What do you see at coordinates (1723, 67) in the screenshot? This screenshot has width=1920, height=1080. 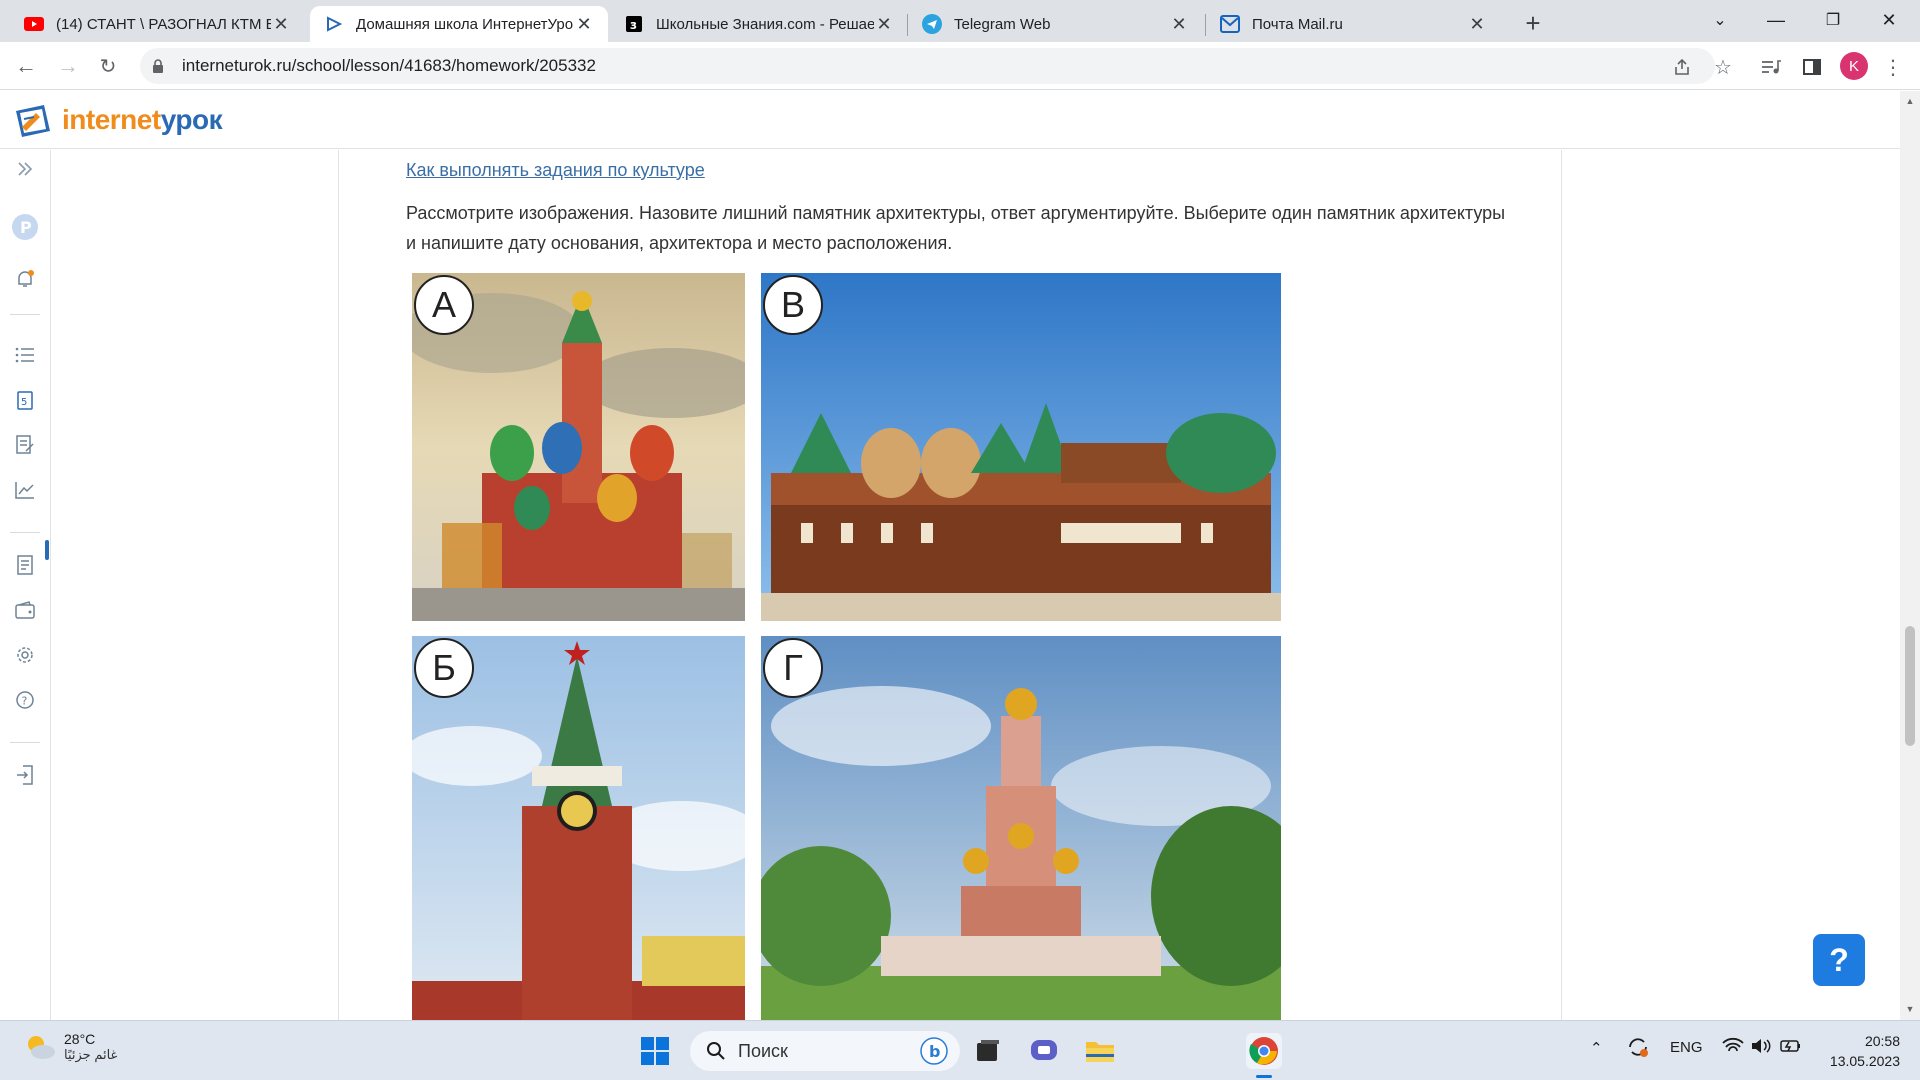 I see `bookmark-star-icon: ☆` at bounding box center [1723, 67].